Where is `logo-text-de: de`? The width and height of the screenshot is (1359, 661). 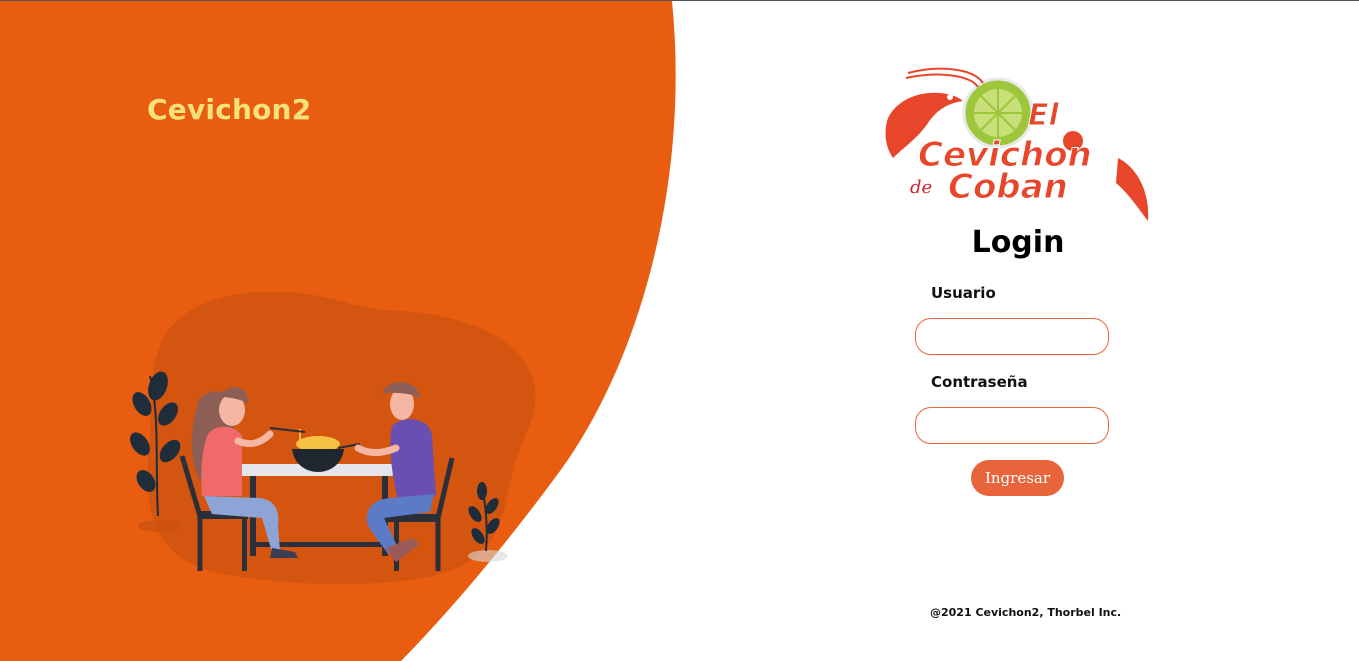
logo-text-de: de is located at coordinates (921, 187).